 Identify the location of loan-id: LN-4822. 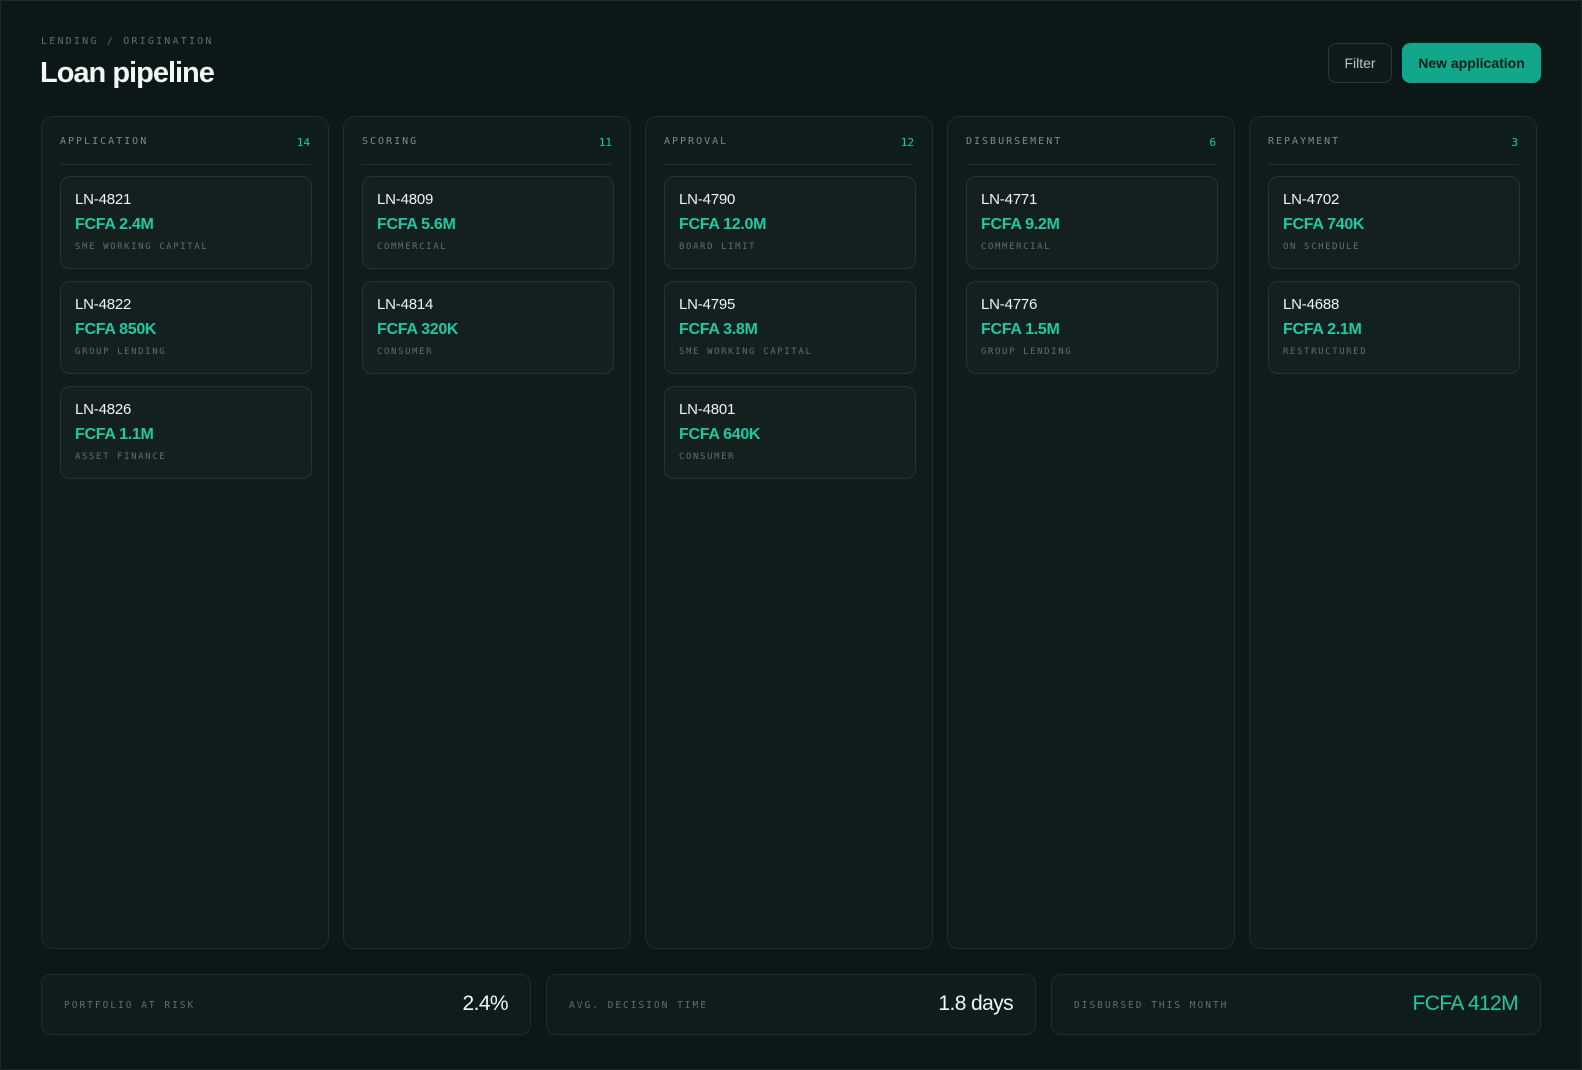
(103, 304).